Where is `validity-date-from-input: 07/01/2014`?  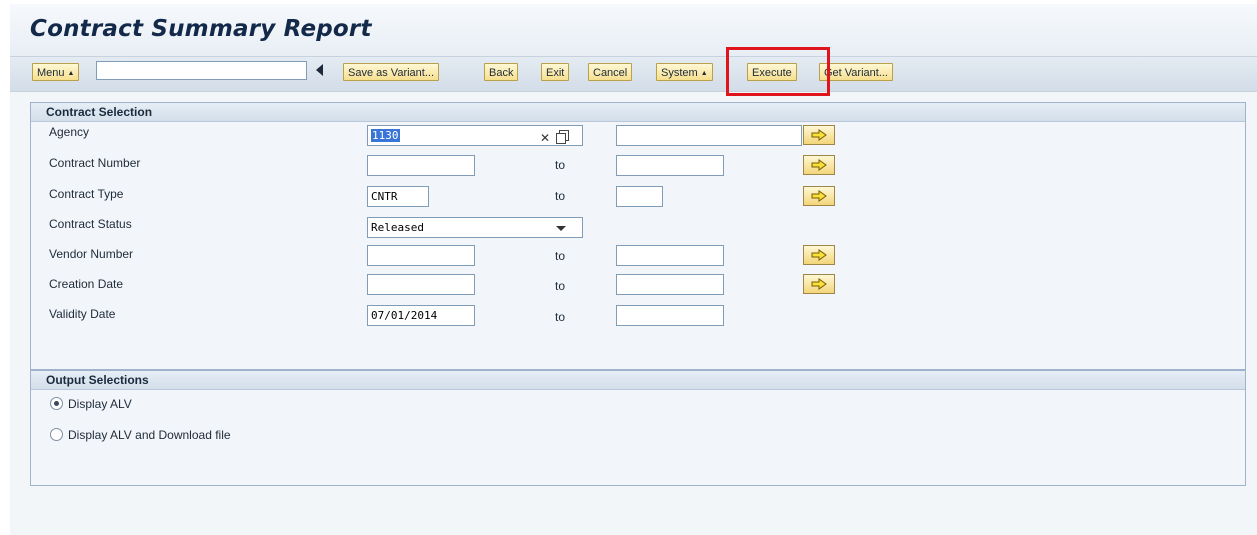 validity-date-from-input: 07/01/2014 is located at coordinates (421, 315).